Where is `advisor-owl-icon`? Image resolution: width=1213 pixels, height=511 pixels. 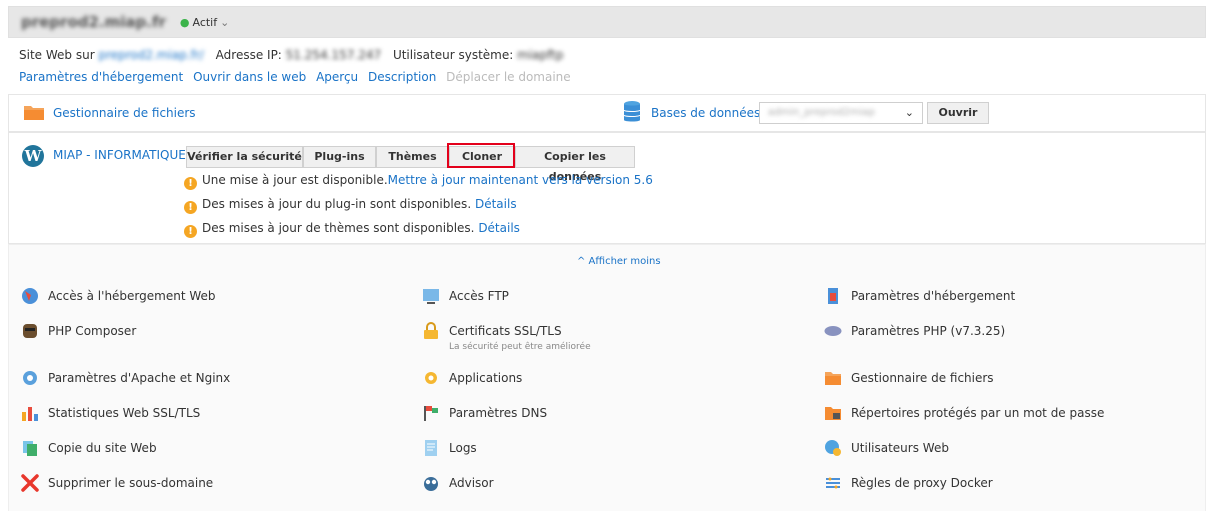 advisor-owl-icon is located at coordinates (431, 484).